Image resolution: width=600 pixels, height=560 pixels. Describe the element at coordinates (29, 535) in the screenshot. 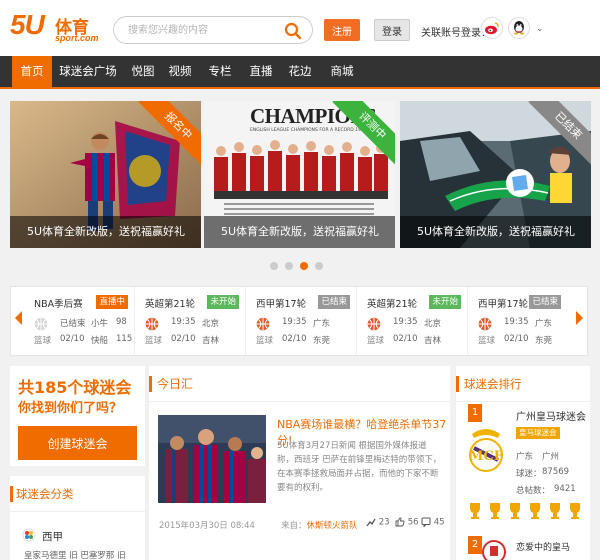

I see `laliga-logo-icon` at that location.